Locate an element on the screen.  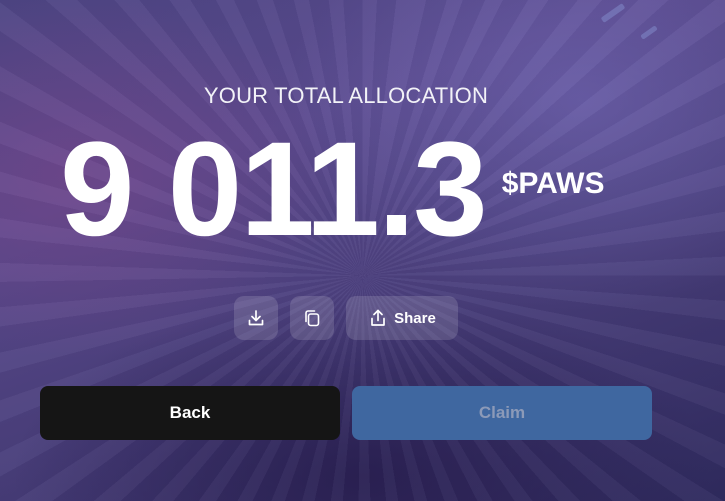
download-button is located at coordinates (256, 318).